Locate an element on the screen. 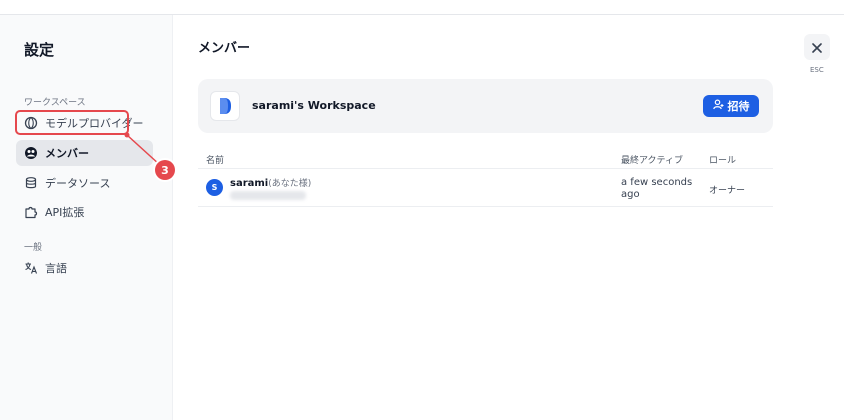  puzzle-icon is located at coordinates (31, 212).